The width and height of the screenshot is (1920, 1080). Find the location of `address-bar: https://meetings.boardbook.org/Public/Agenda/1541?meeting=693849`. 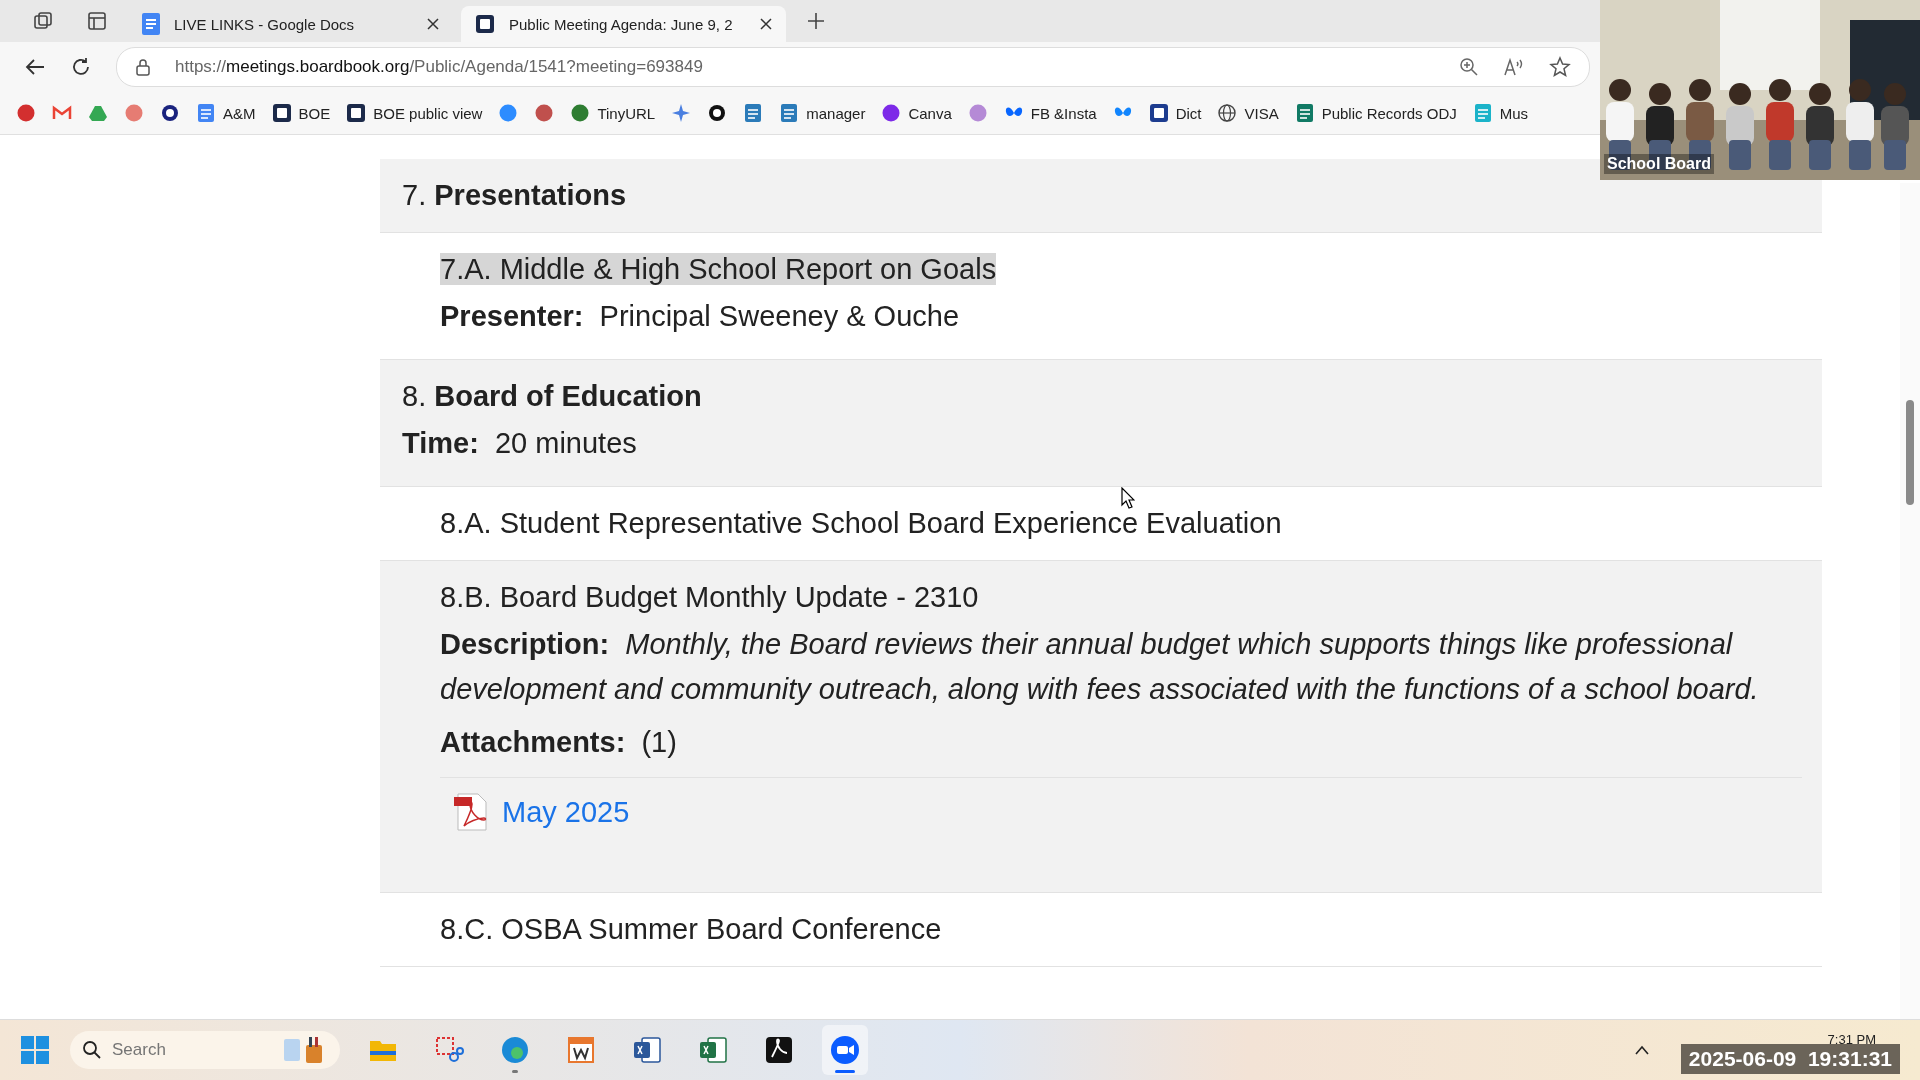

address-bar: https://meetings.boardbook.org/Public/Agenda/1541?meeting=693849 is located at coordinates (853, 67).